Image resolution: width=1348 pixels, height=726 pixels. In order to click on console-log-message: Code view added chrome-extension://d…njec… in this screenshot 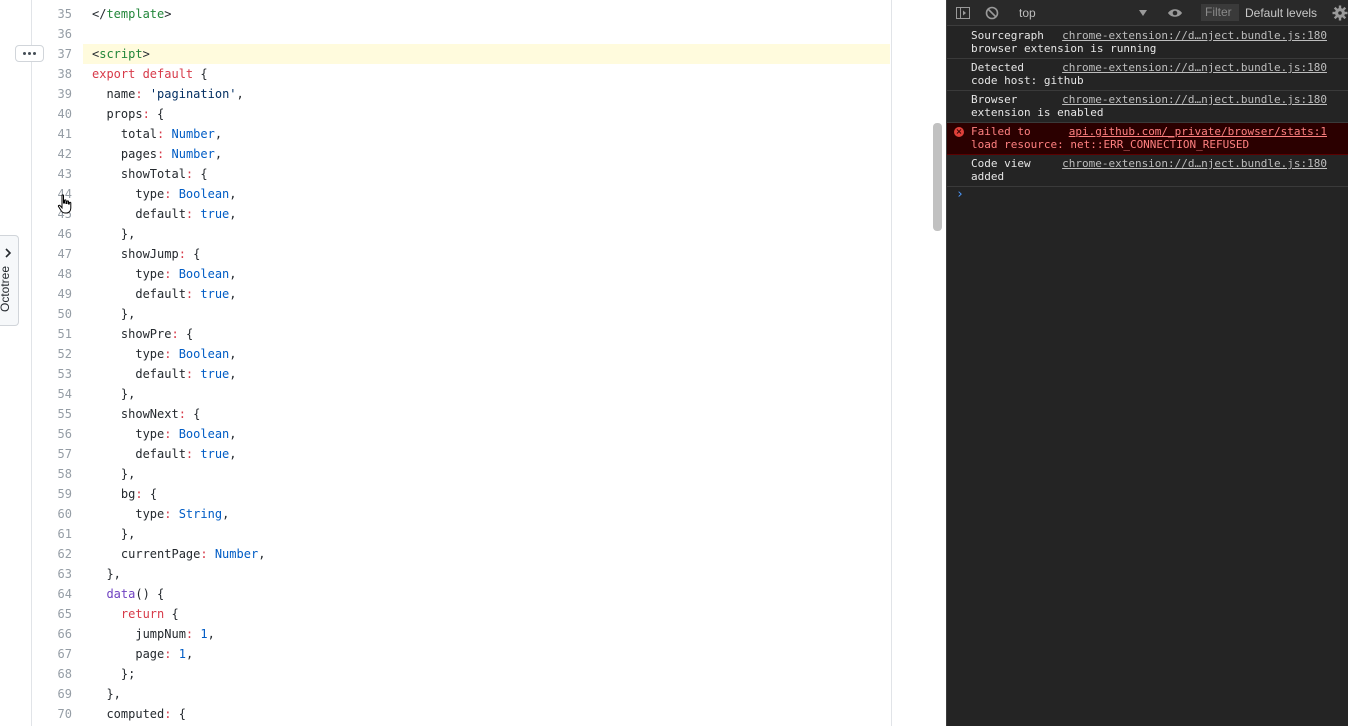, I will do `click(1147, 171)`.